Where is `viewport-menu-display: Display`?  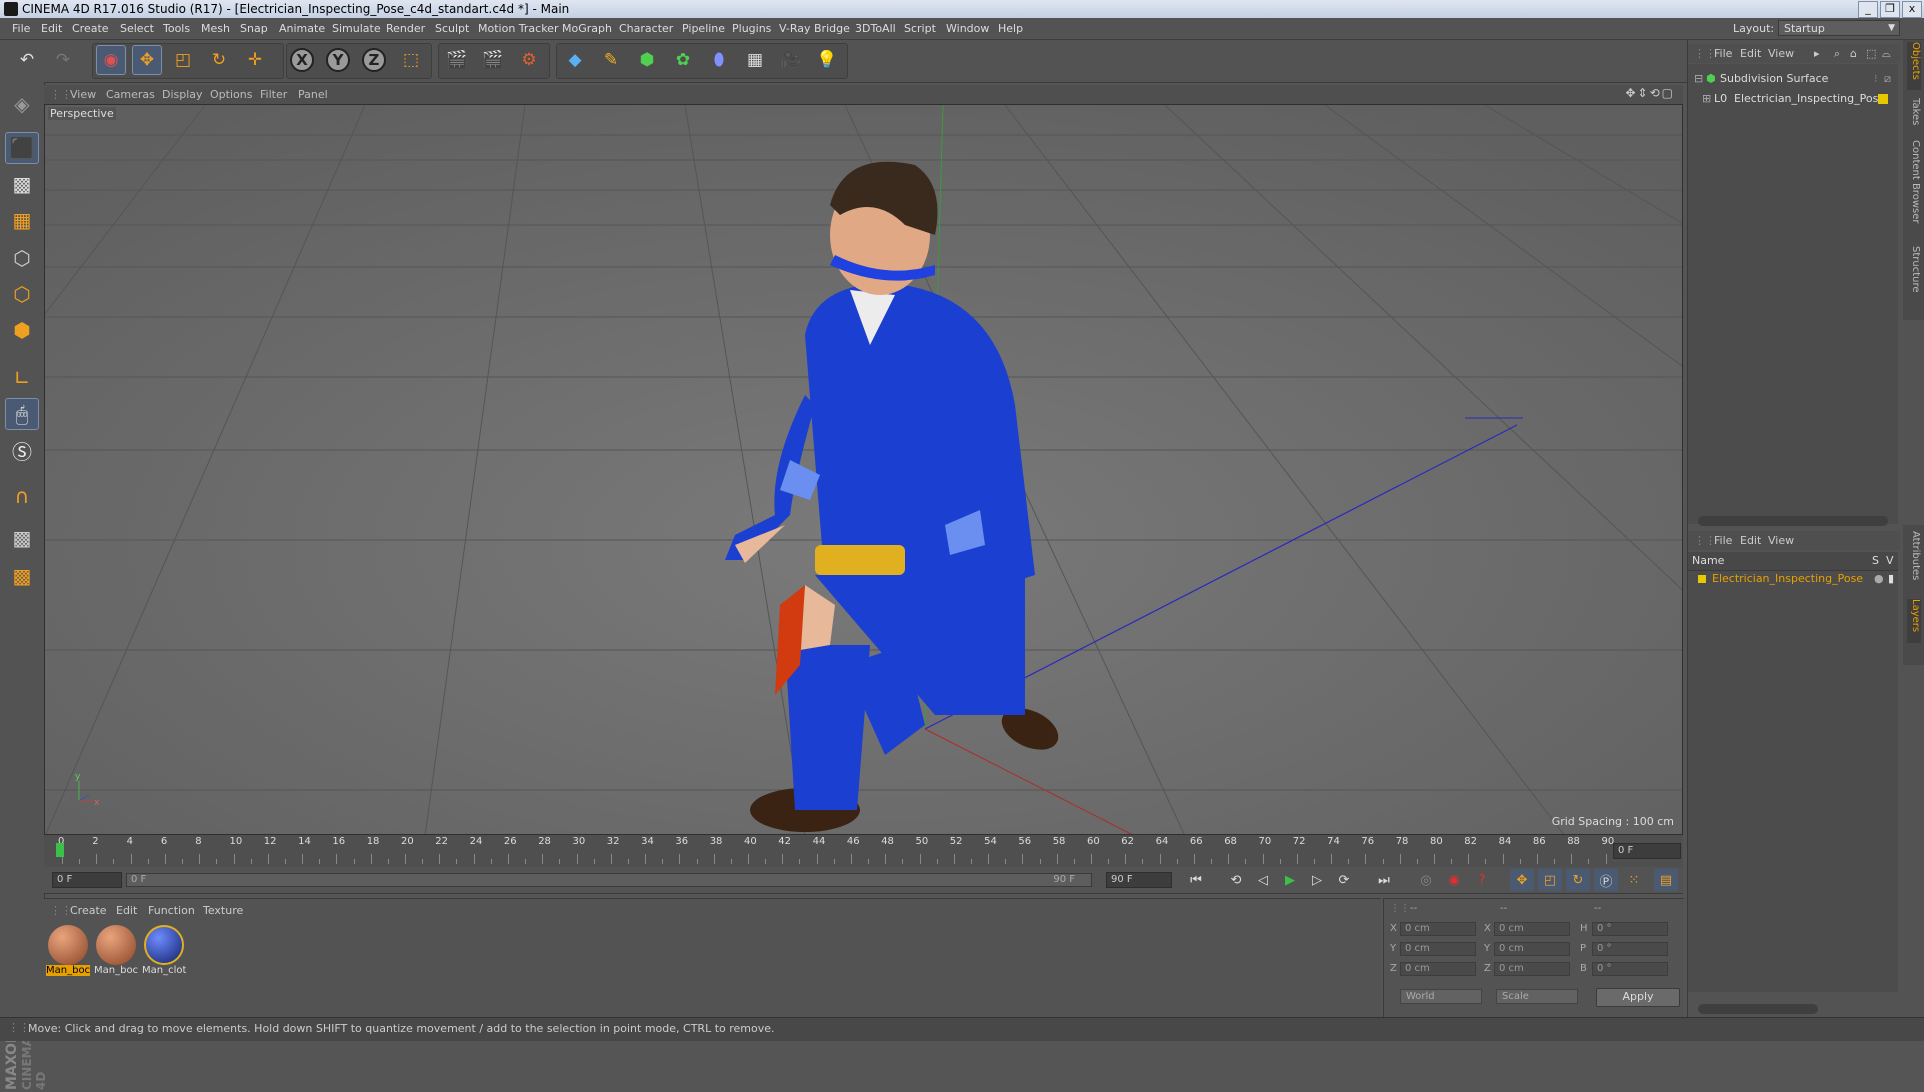 viewport-menu-display: Display is located at coordinates (182, 94).